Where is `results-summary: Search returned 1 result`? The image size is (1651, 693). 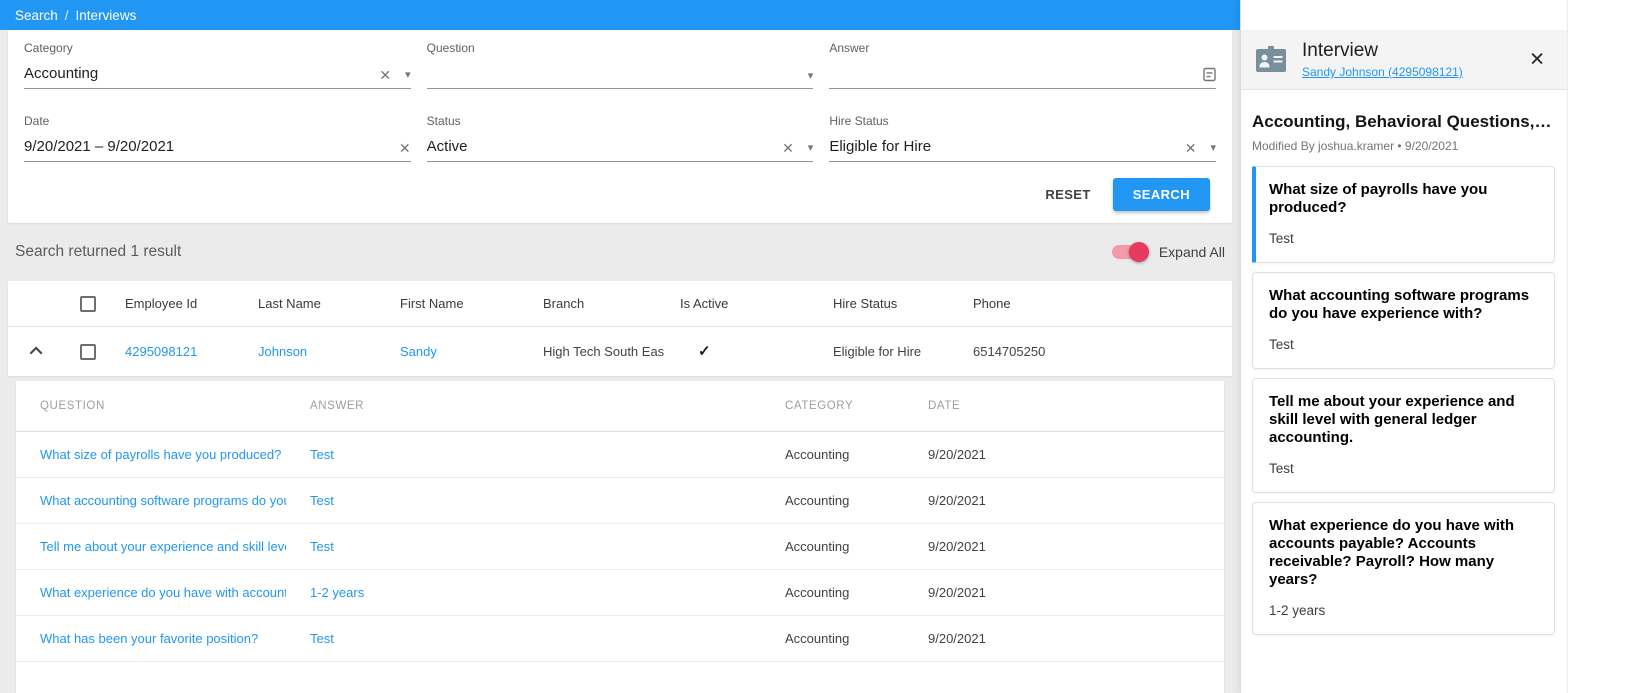 results-summary: Search returned 1 result is located at coordinates (98, 251).